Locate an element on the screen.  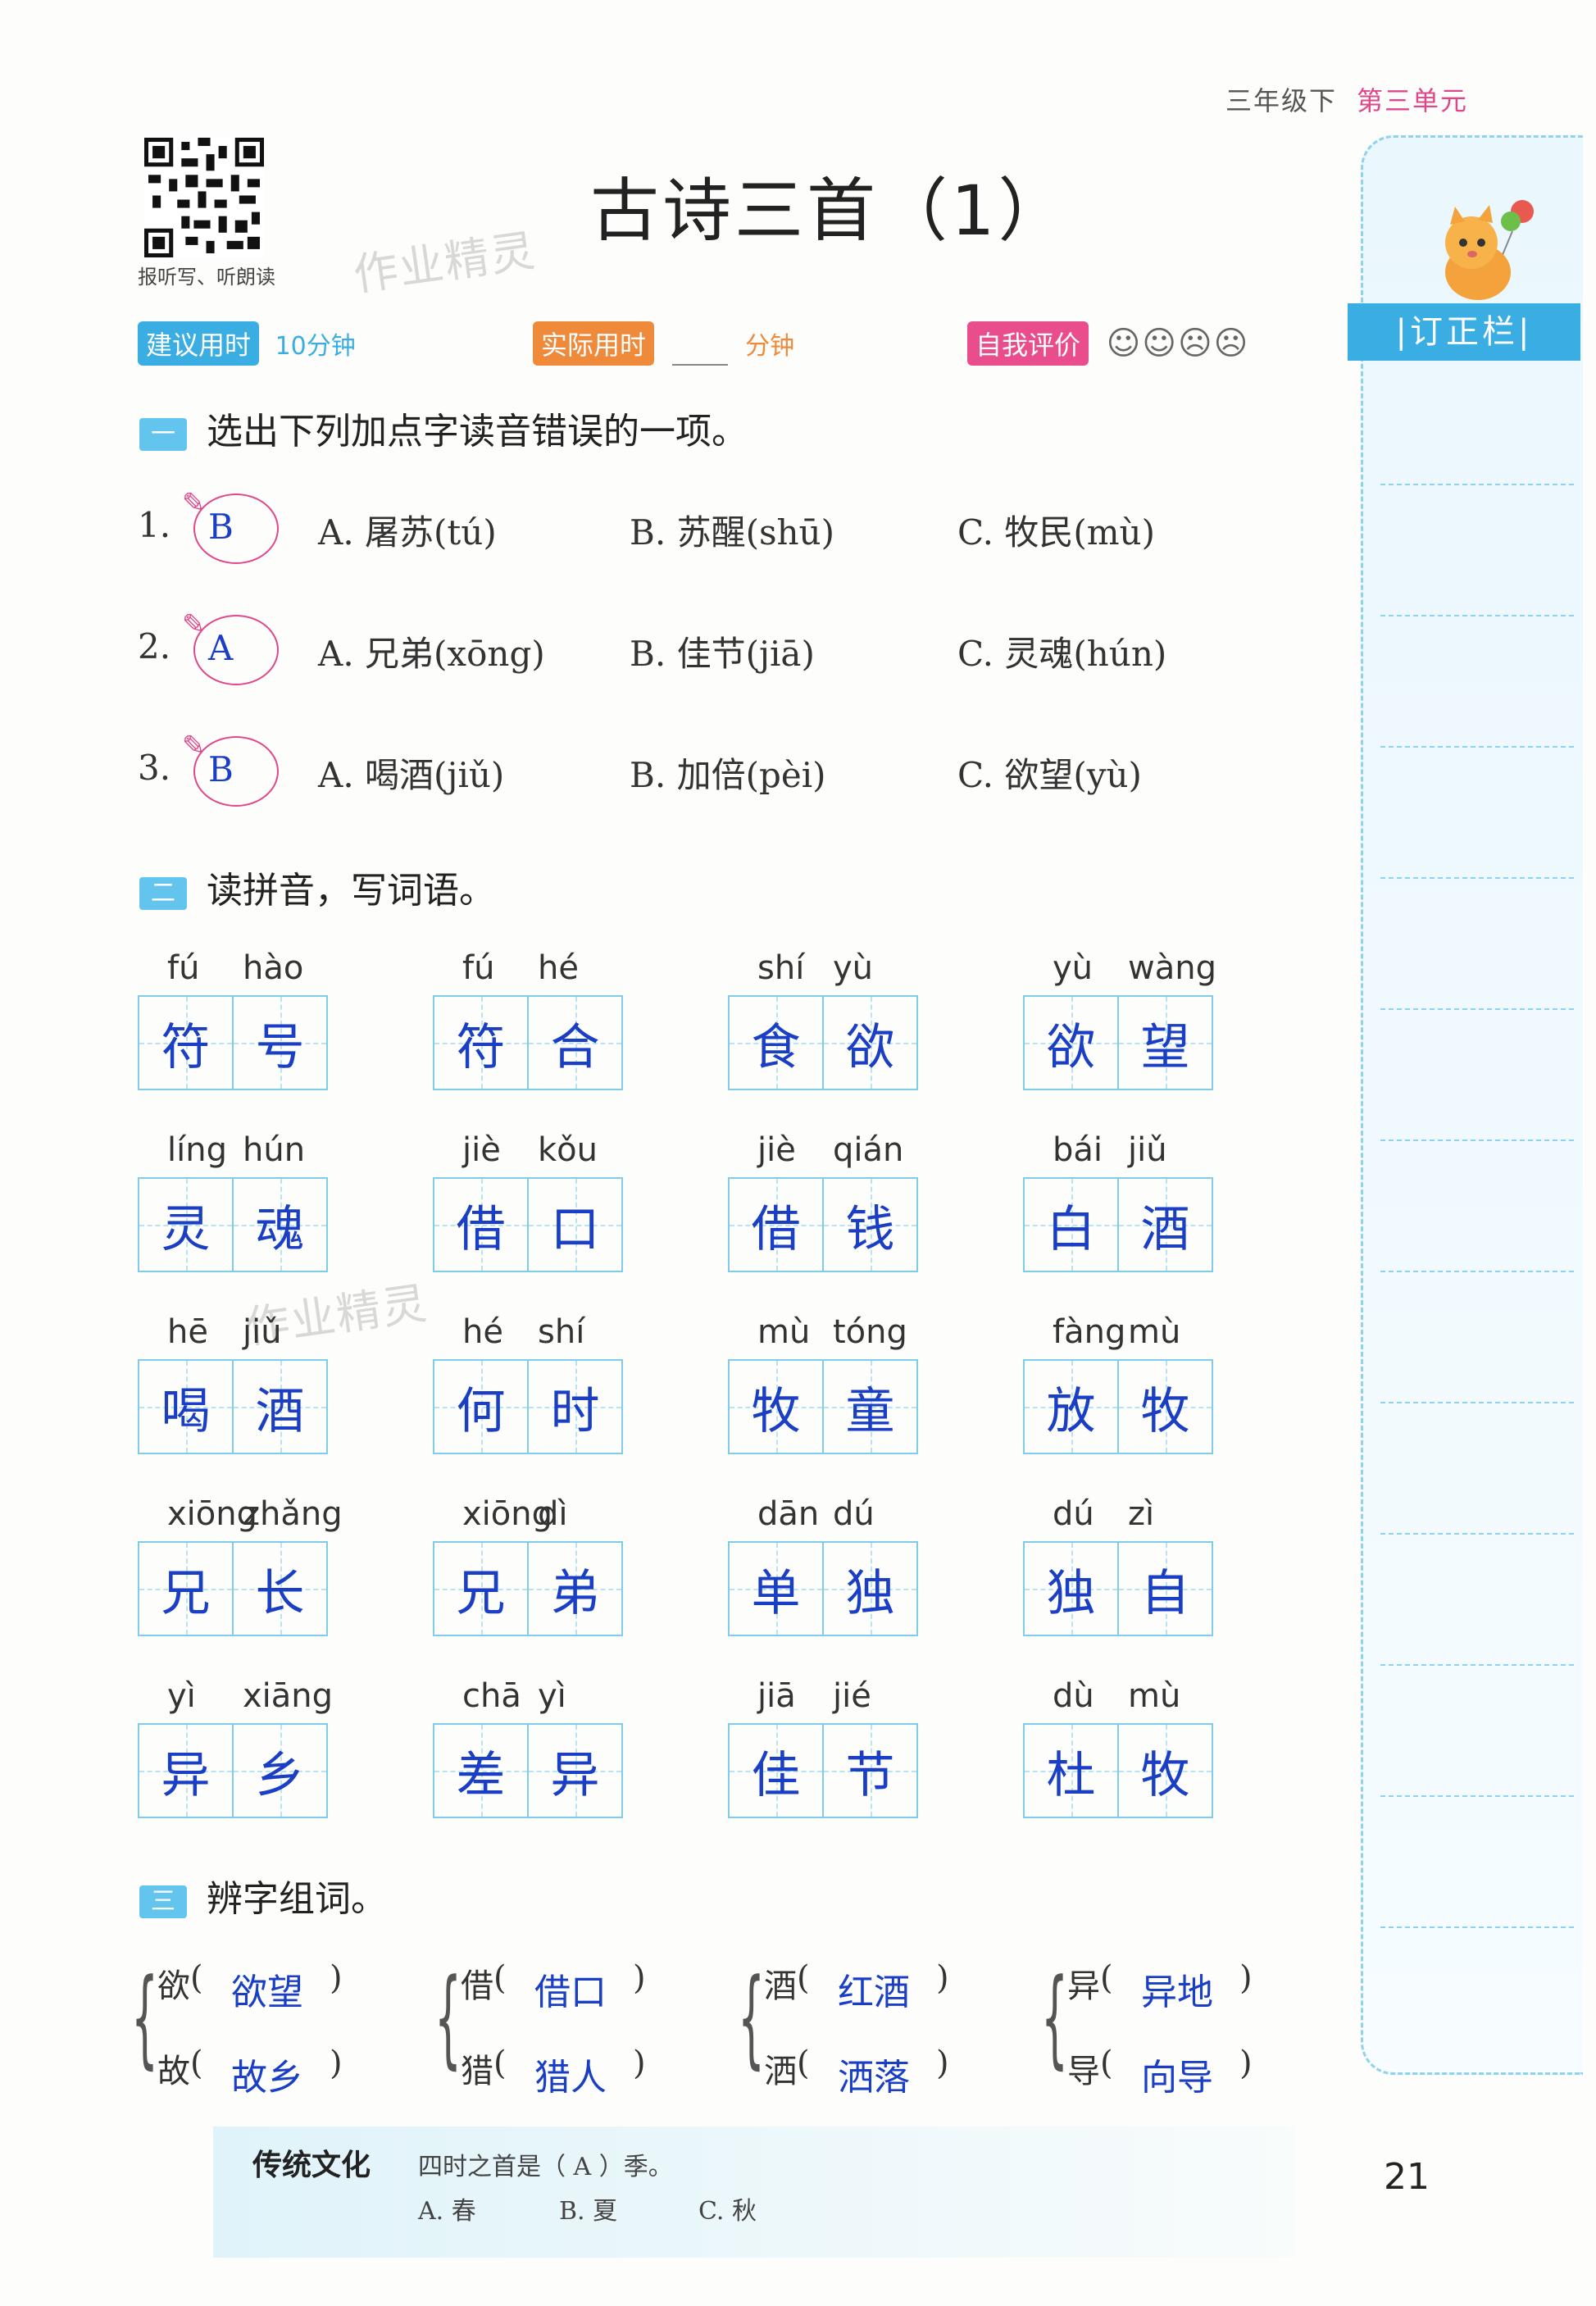
char-box: 放 is located at coordinates (1072, 1407).